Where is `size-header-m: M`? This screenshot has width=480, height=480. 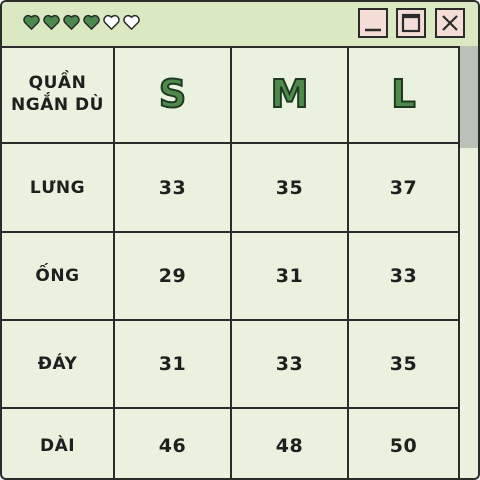 size-header-m: M is located at coordinates (290, 94).